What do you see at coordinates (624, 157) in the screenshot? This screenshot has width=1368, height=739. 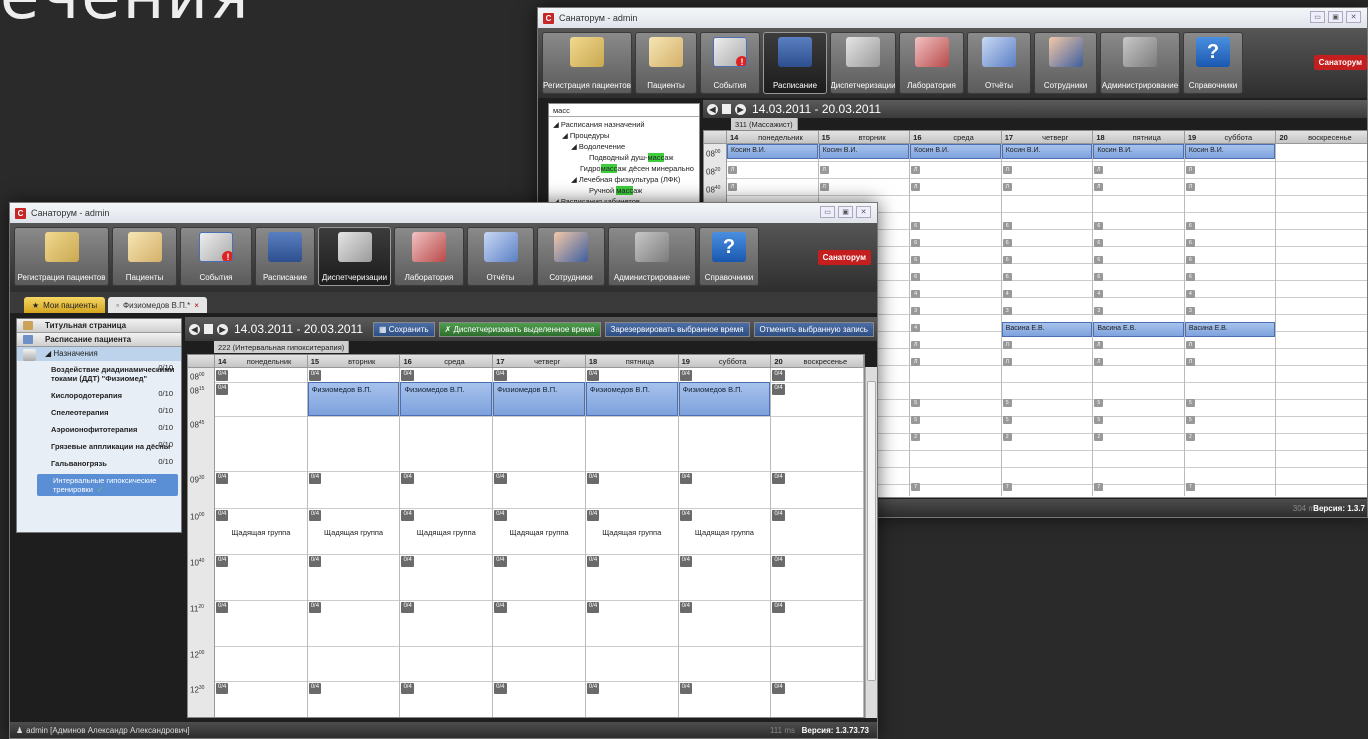 I see `tree-node: Подводный душ-массаж` at bounding box center [624, 157].